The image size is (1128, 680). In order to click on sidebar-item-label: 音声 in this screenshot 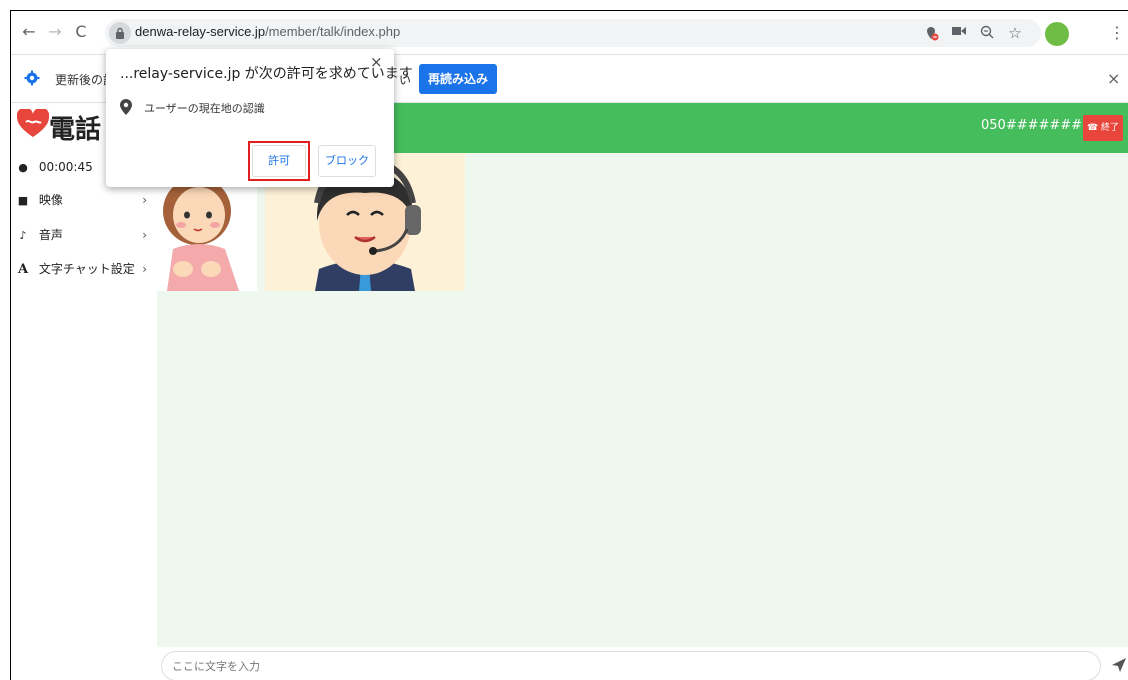, I will do `click(50, 235)`.